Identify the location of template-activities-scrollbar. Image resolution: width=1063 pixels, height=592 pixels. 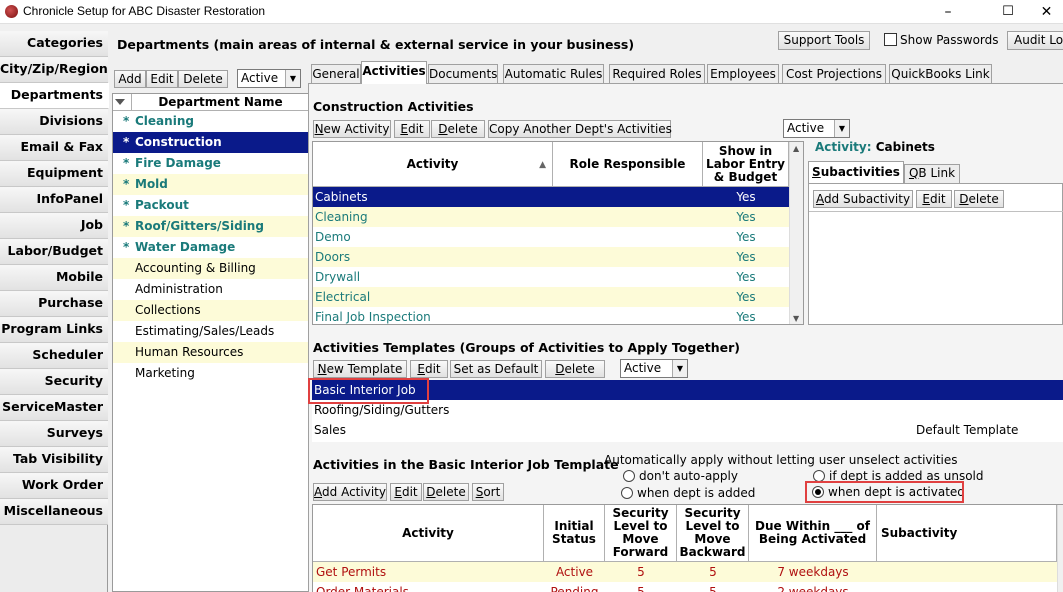
(1060, 548).